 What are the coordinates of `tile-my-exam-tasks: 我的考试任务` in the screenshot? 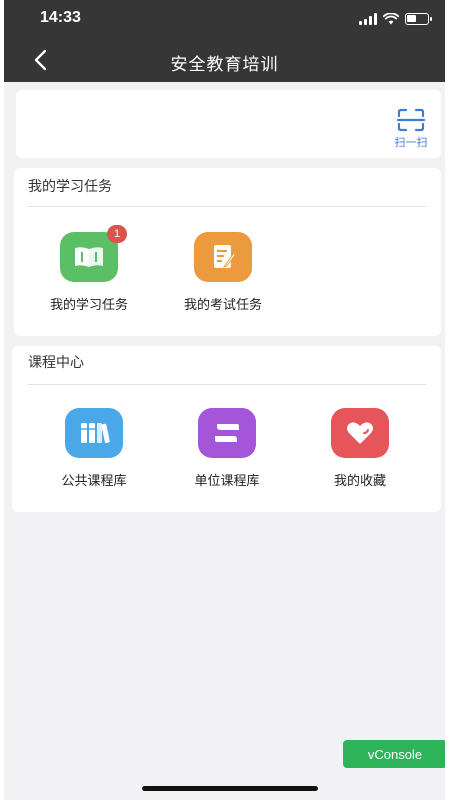 It's located at (223, 272).